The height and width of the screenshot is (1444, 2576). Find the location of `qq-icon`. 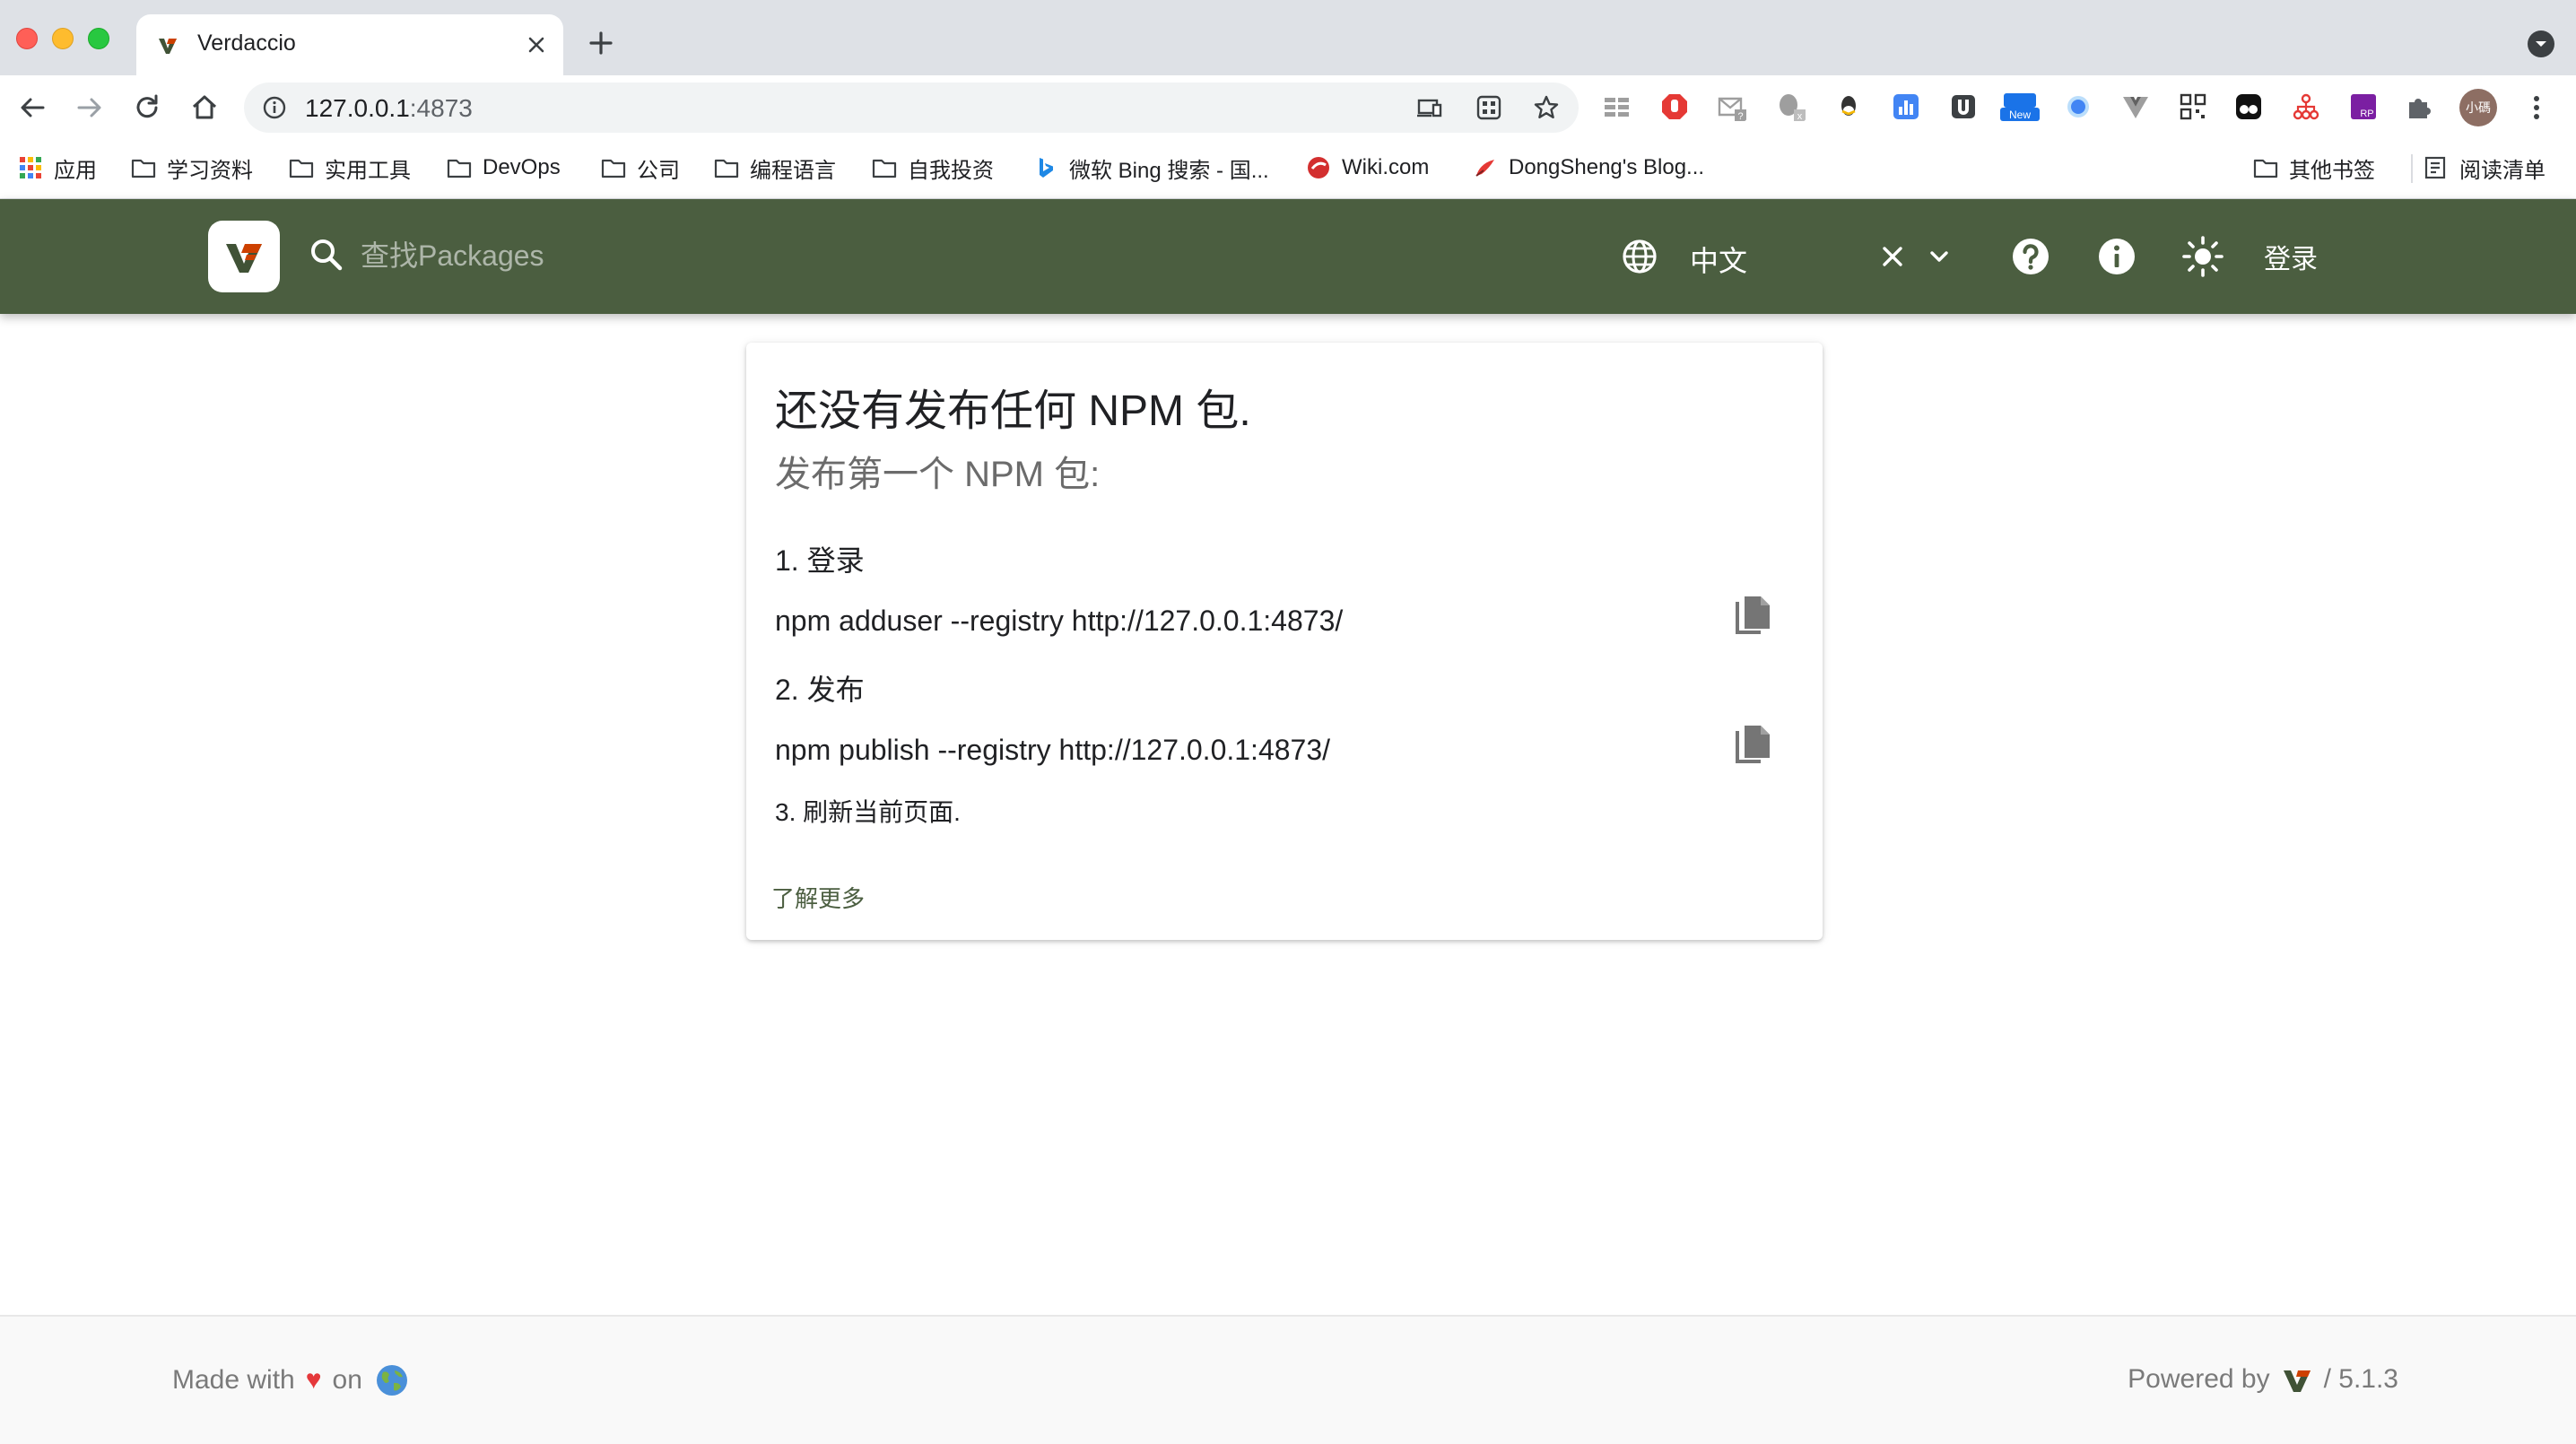

qq-icon is located at coordinates (1848, 106).